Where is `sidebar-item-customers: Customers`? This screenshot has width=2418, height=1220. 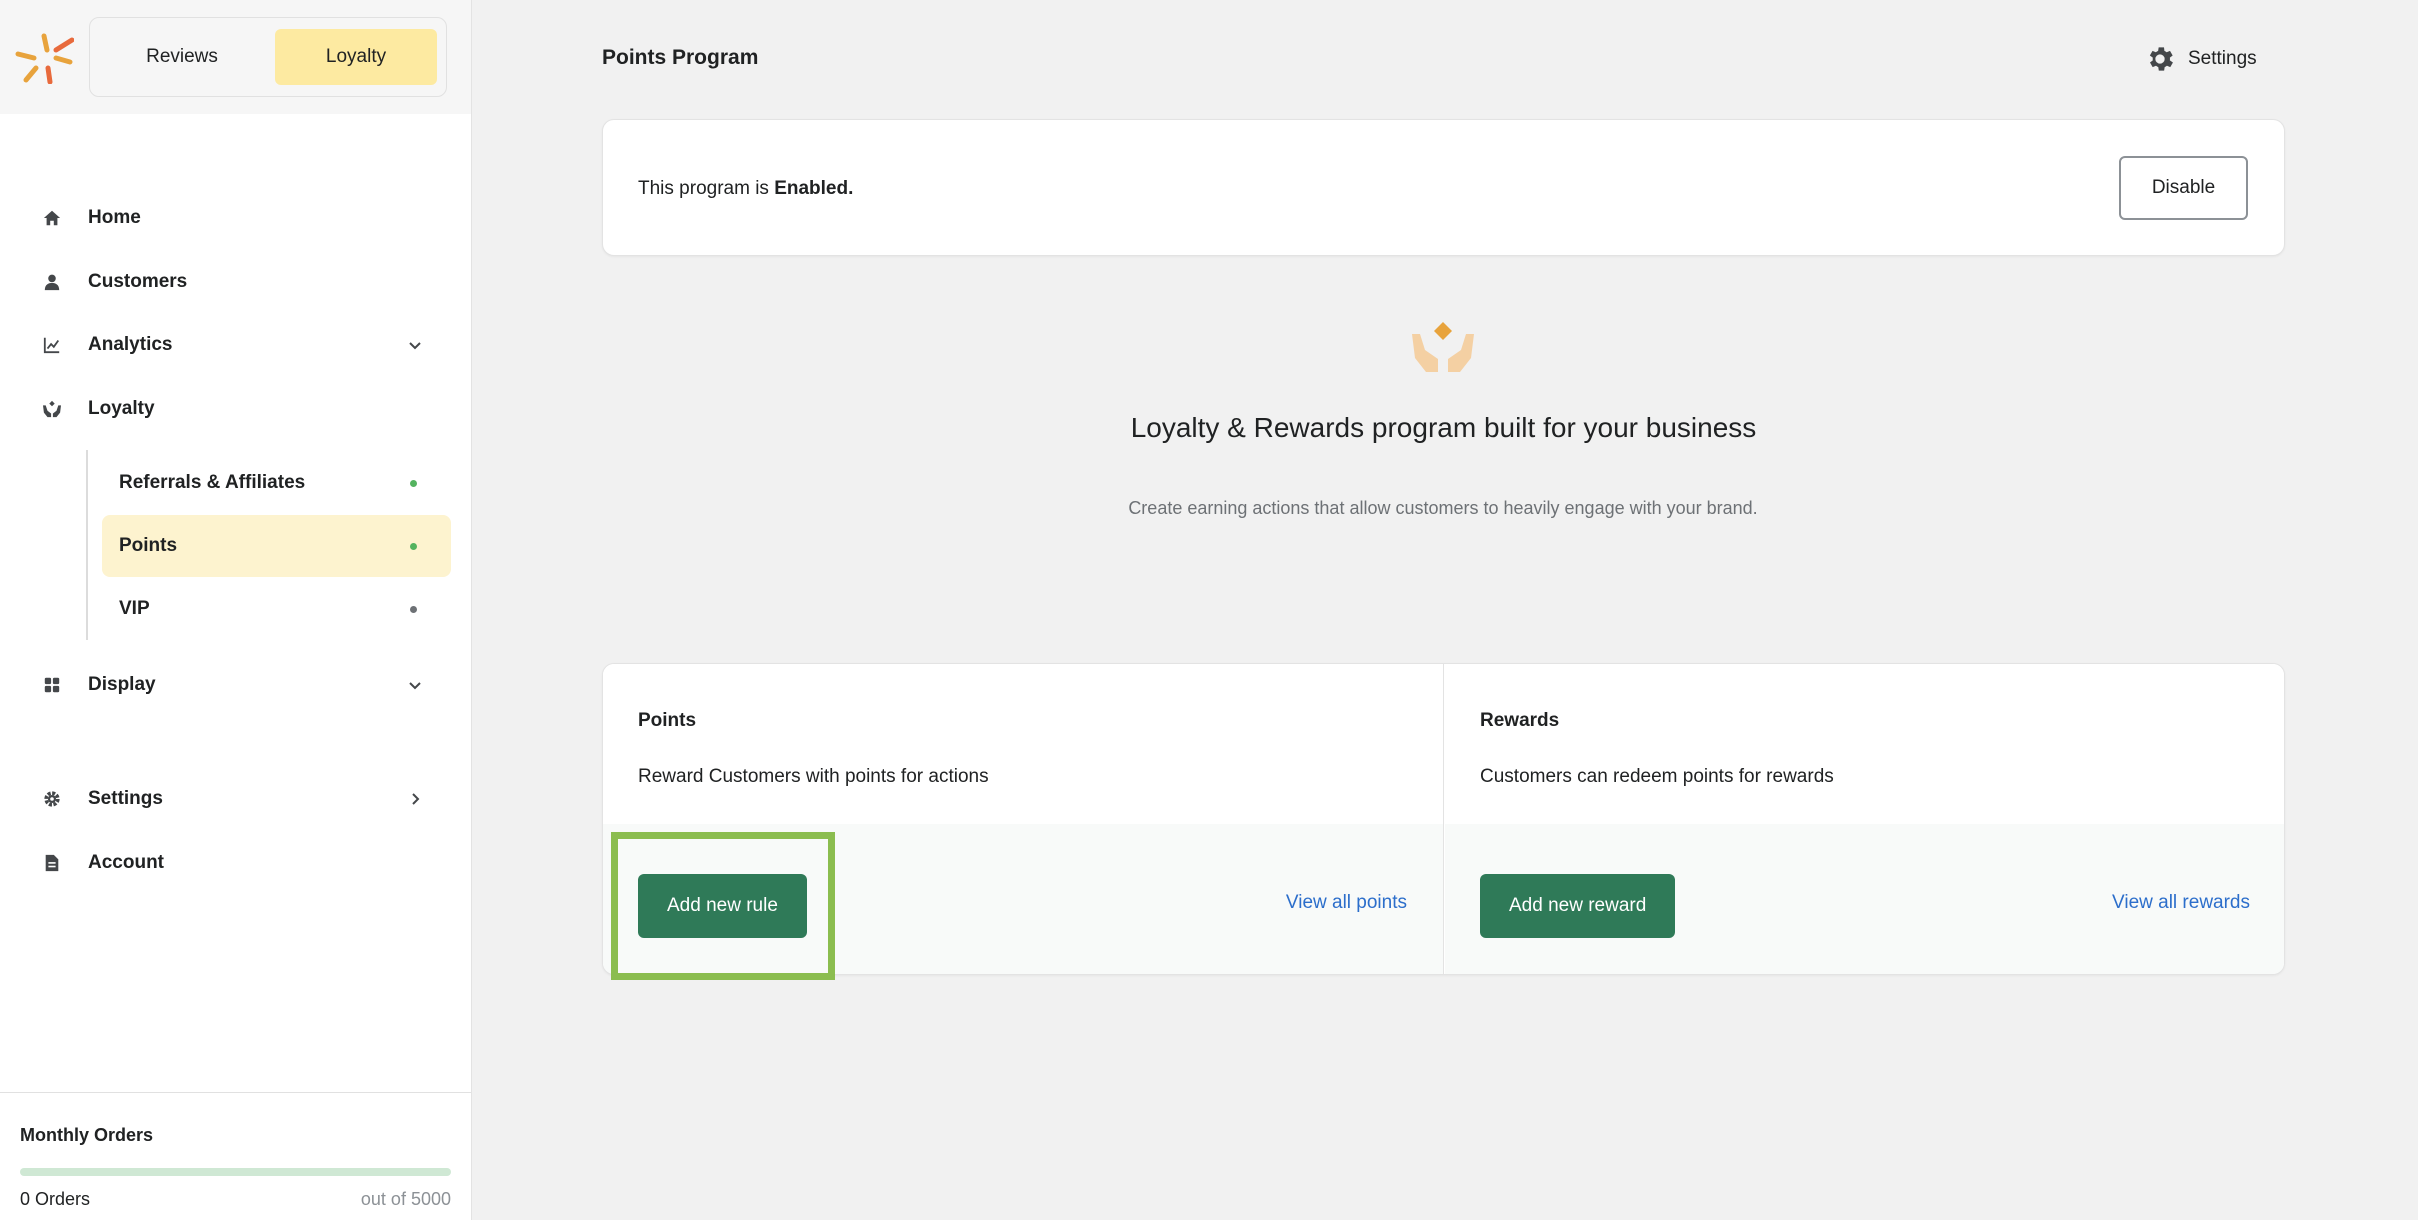
sidebar-item-customers: Customers is located at coordinates (235, 282).